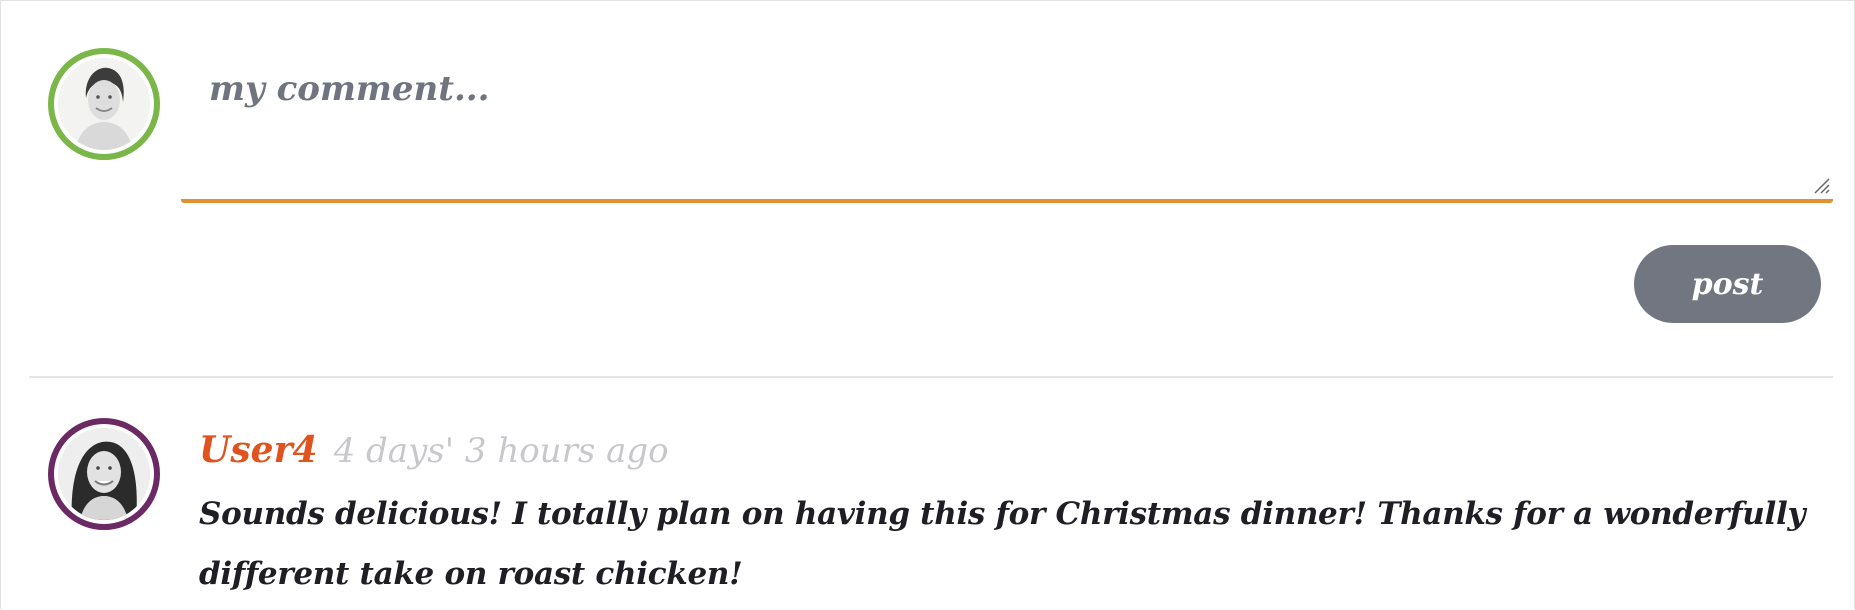 The width and height of the screenshot is (1855, 610). I want to click on post-button: post, so click(1727, 284).